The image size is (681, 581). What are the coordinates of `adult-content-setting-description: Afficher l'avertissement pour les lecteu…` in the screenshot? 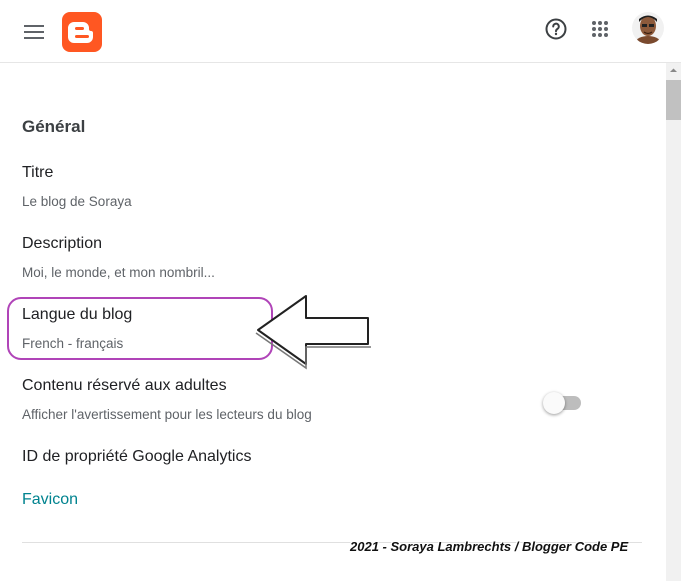 It's located at (167, 414).